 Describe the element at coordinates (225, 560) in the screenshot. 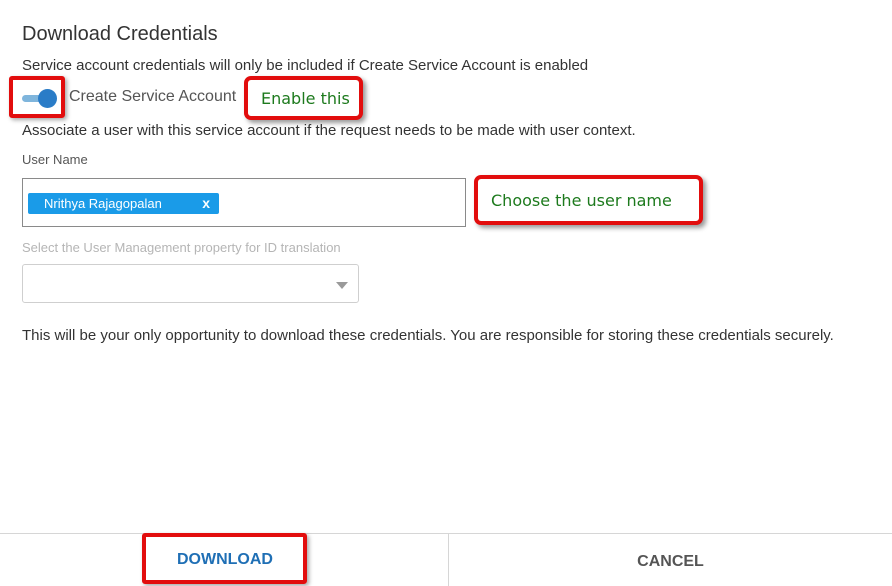

I see `download-button: DOWNLOAD` at that location.